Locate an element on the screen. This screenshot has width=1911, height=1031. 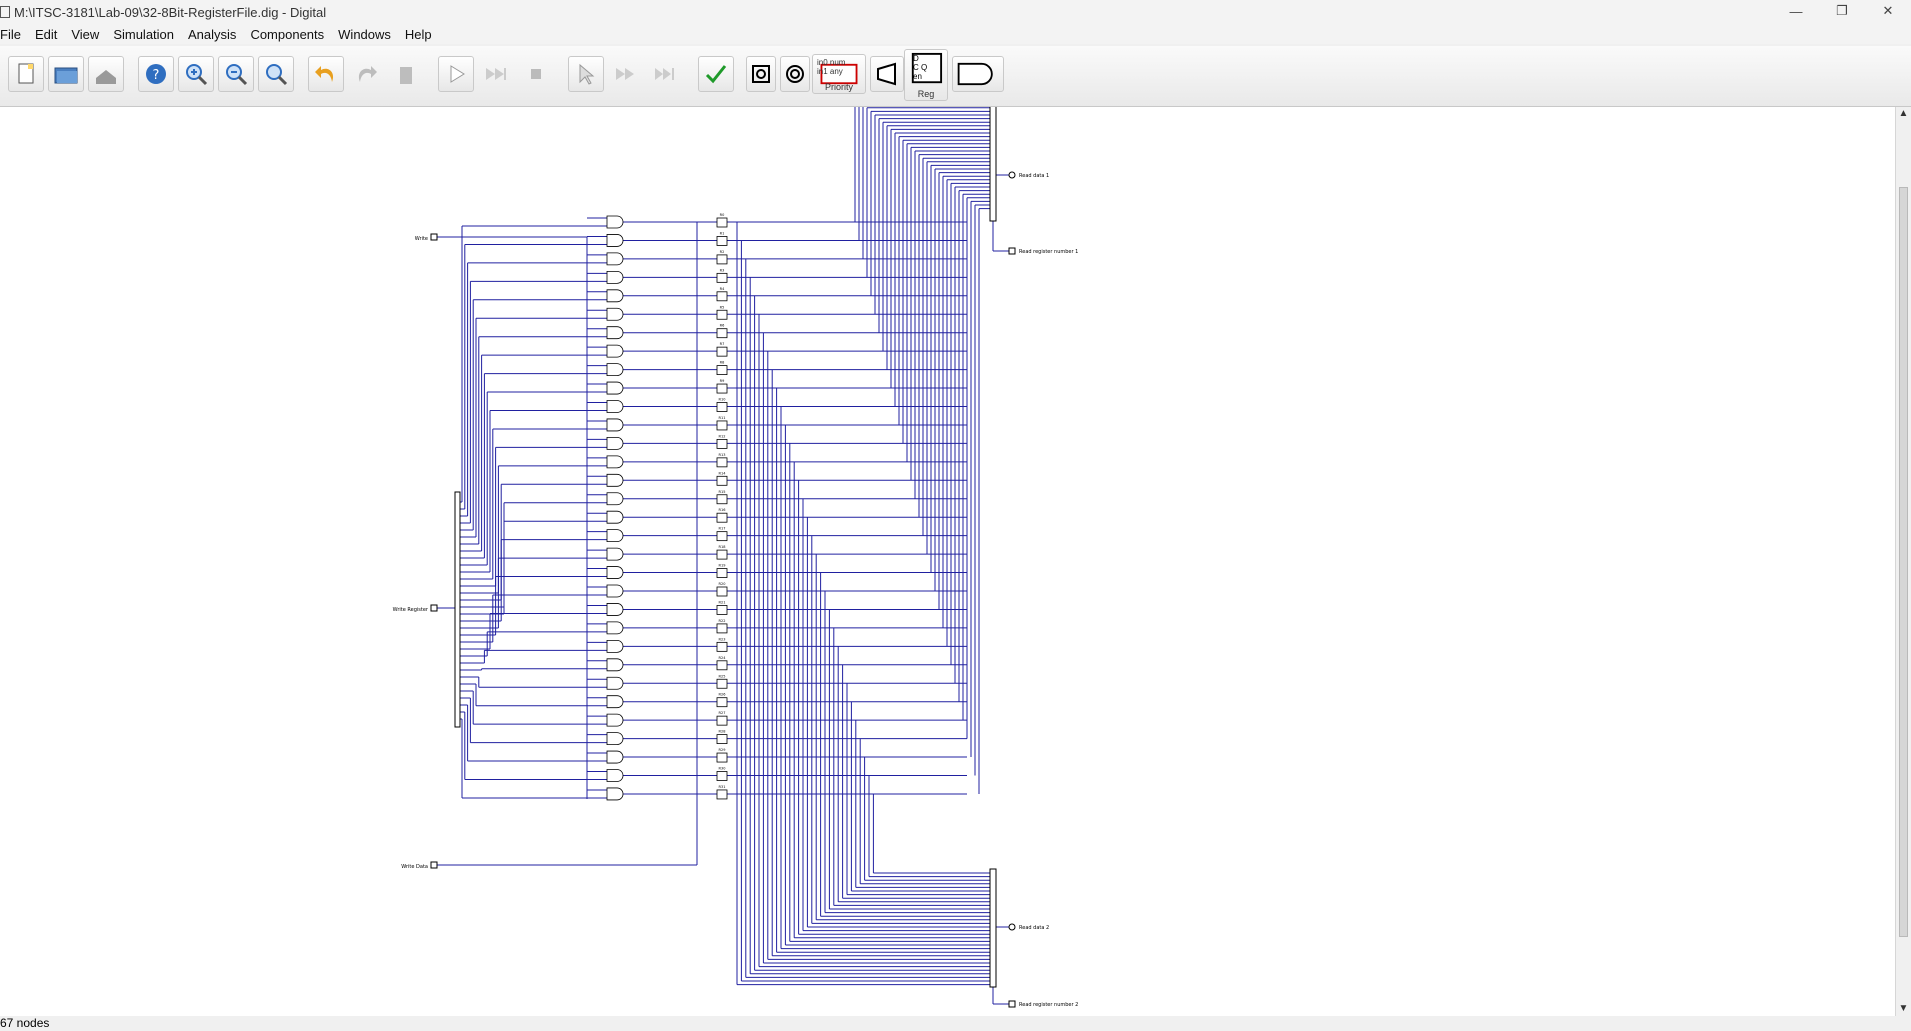
menu-file: File is located at coordinates (14, 34).